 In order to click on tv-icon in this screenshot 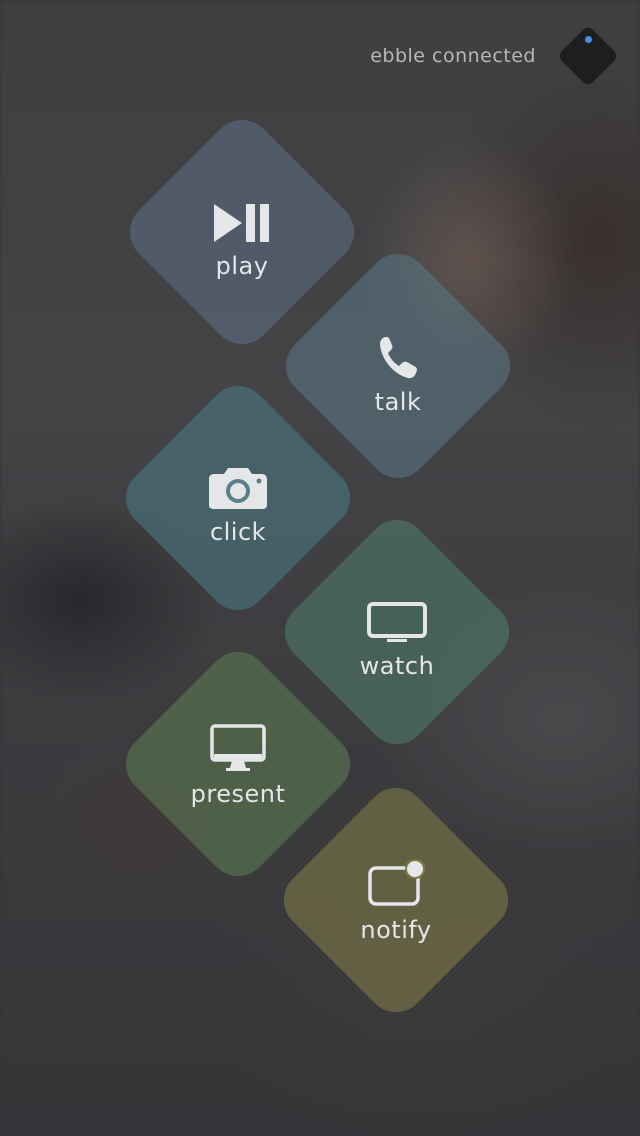, I will do `click(397, 622)`.